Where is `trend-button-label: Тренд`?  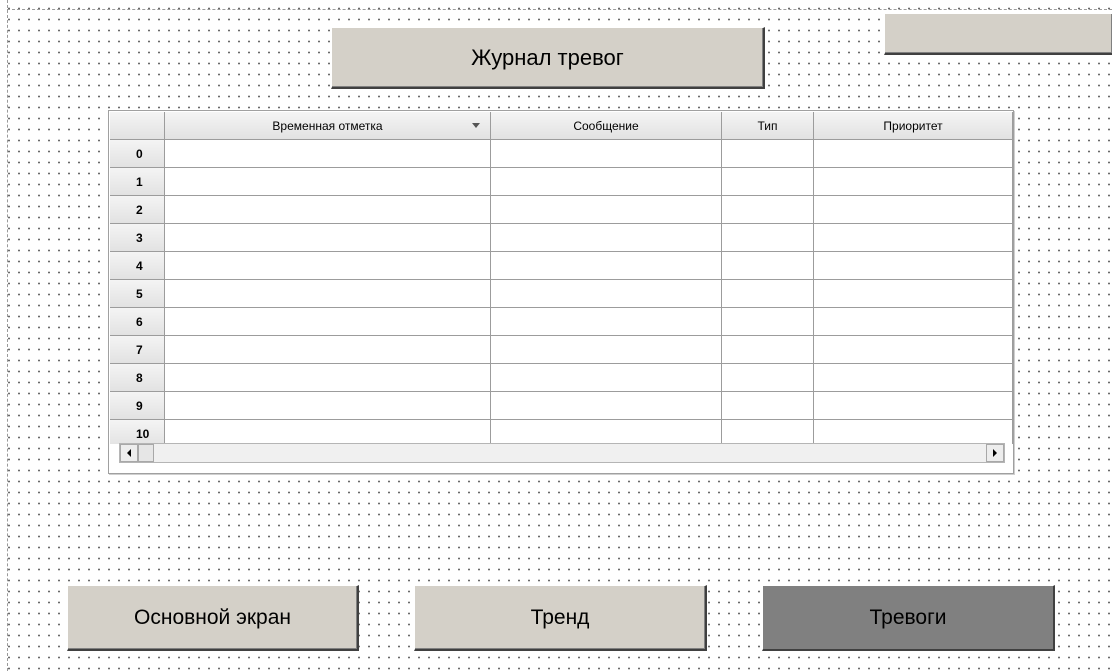
trend-button-label: Тренд is located at coordinates (560, 617).